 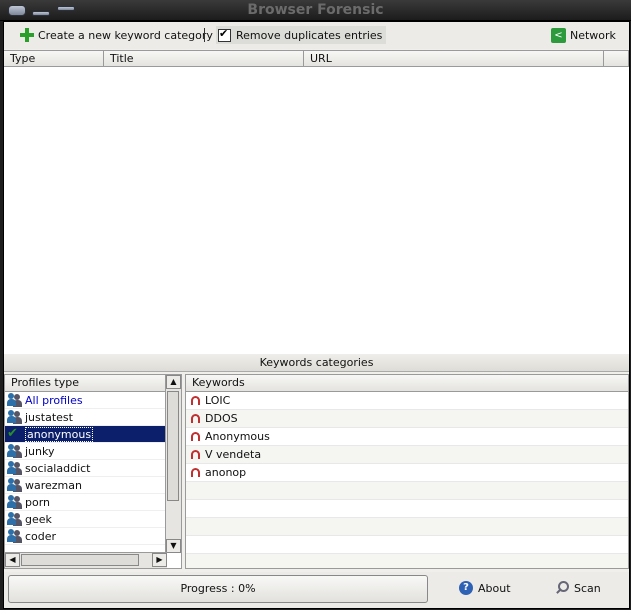 What do you see at coordinates (407, 437) in the screenshot?
I see `keyword-item: Anonymous` at bounding box center [407, 437].